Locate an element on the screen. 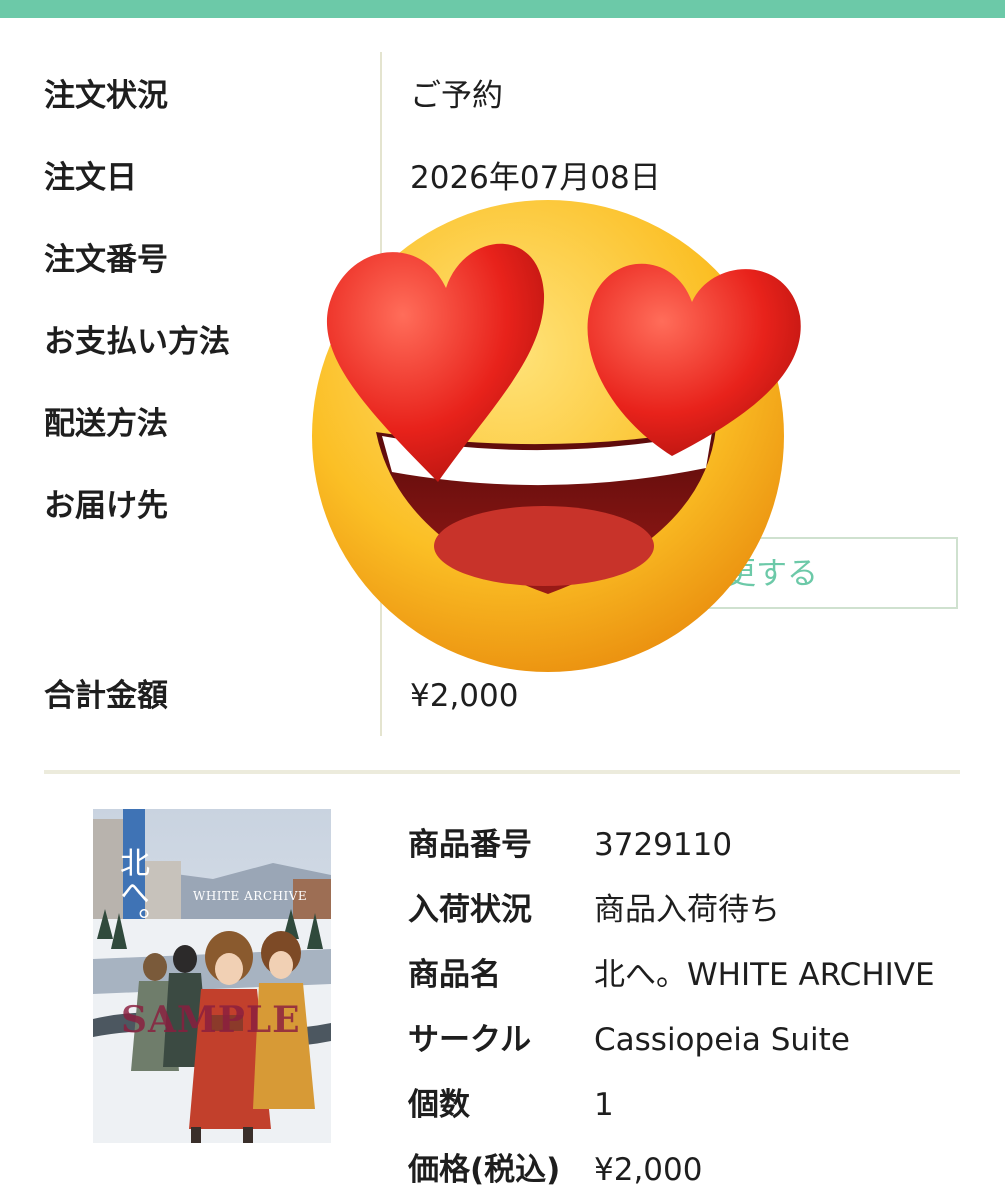 This screenshot has height=1200, width=1005. stock-status-value: 商品入荷待ち is located at coordinates (687, 910).